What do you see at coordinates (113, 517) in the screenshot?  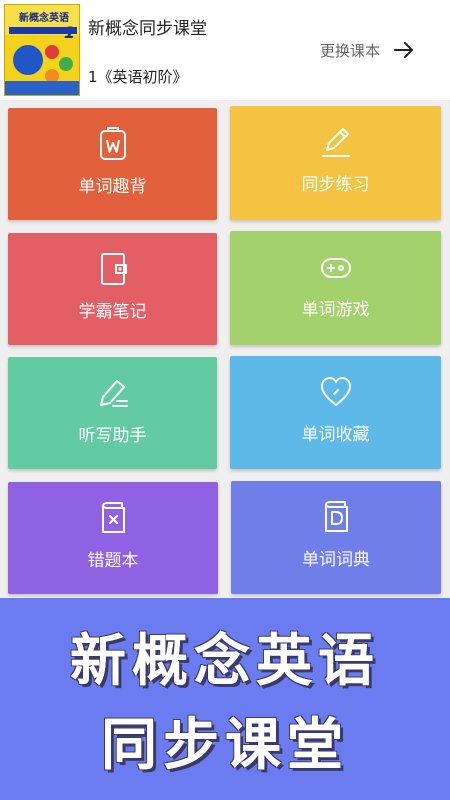 I see `error-book-icon` at bounding box center [113, 517].